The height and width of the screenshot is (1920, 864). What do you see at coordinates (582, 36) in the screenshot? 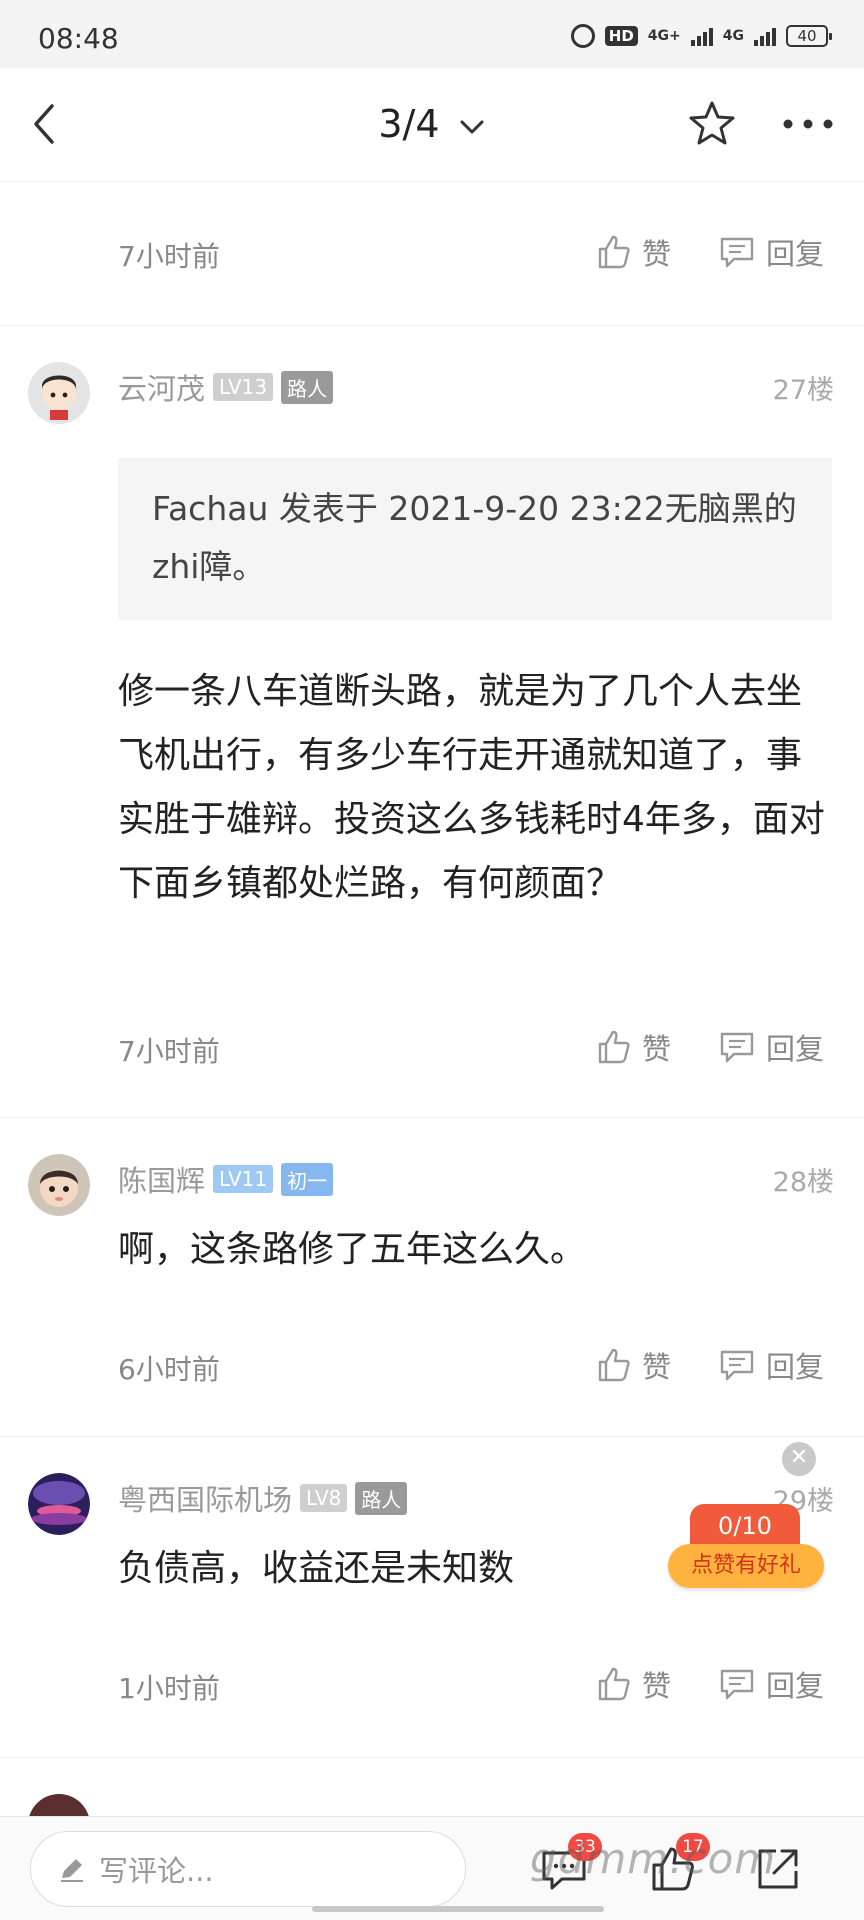
I see `alarm-icon` at bounding box center [582, 36].